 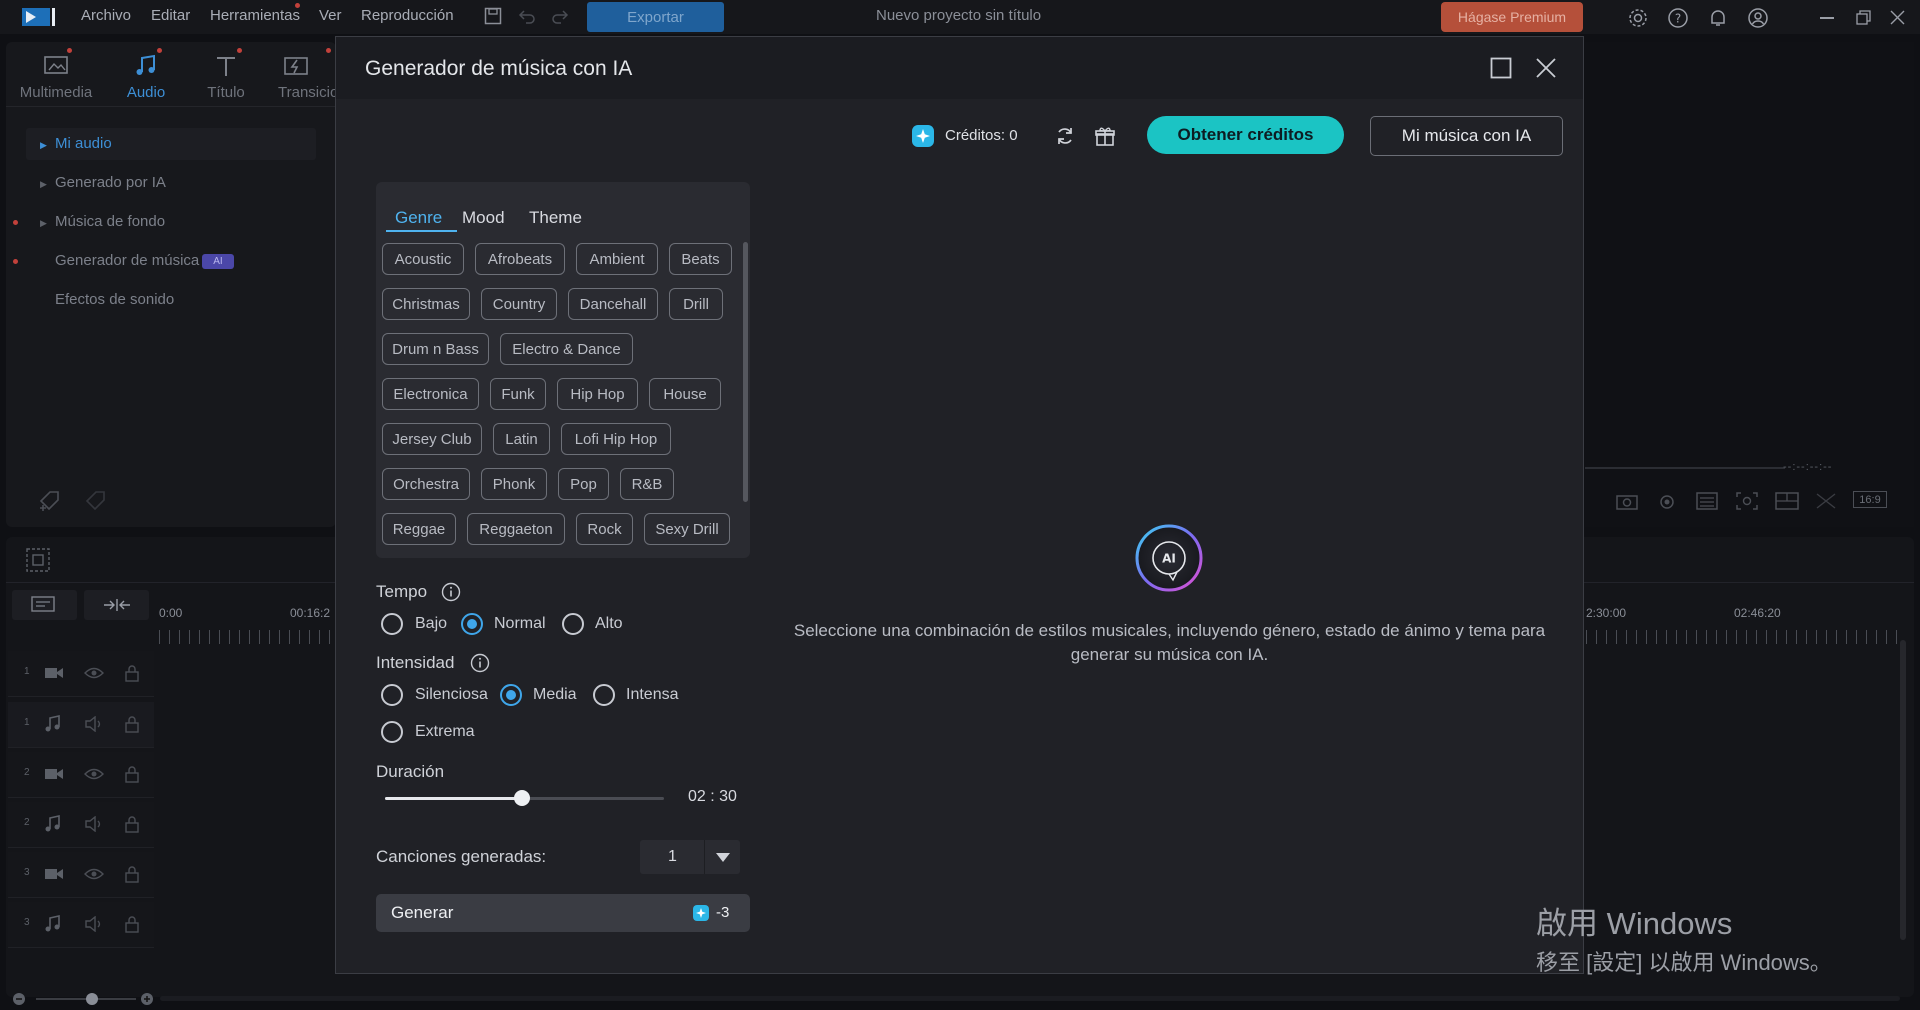 What do you see at coordinates (170, 15) in the screenshot?
I see `menu-editar: Editar` at bounding box center [170, 15].